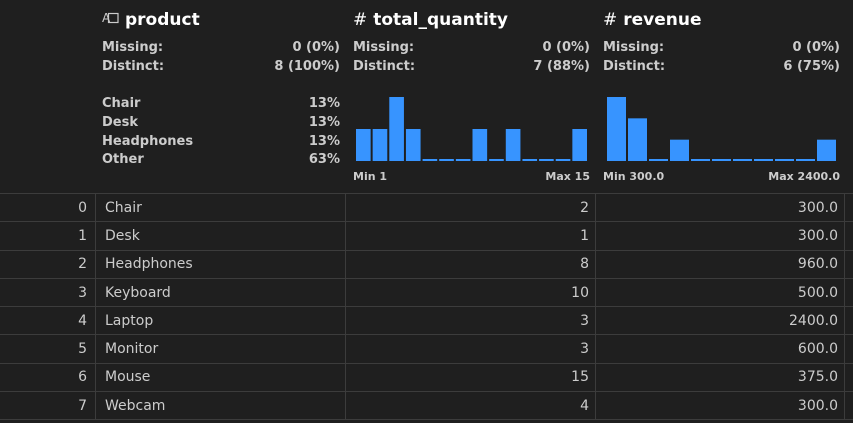 This screenshot has width=853, height=423. What do you see at coordinates (47, 235) in the screenshot?
I see `row-index: 1` at bounding box center [47, 235].